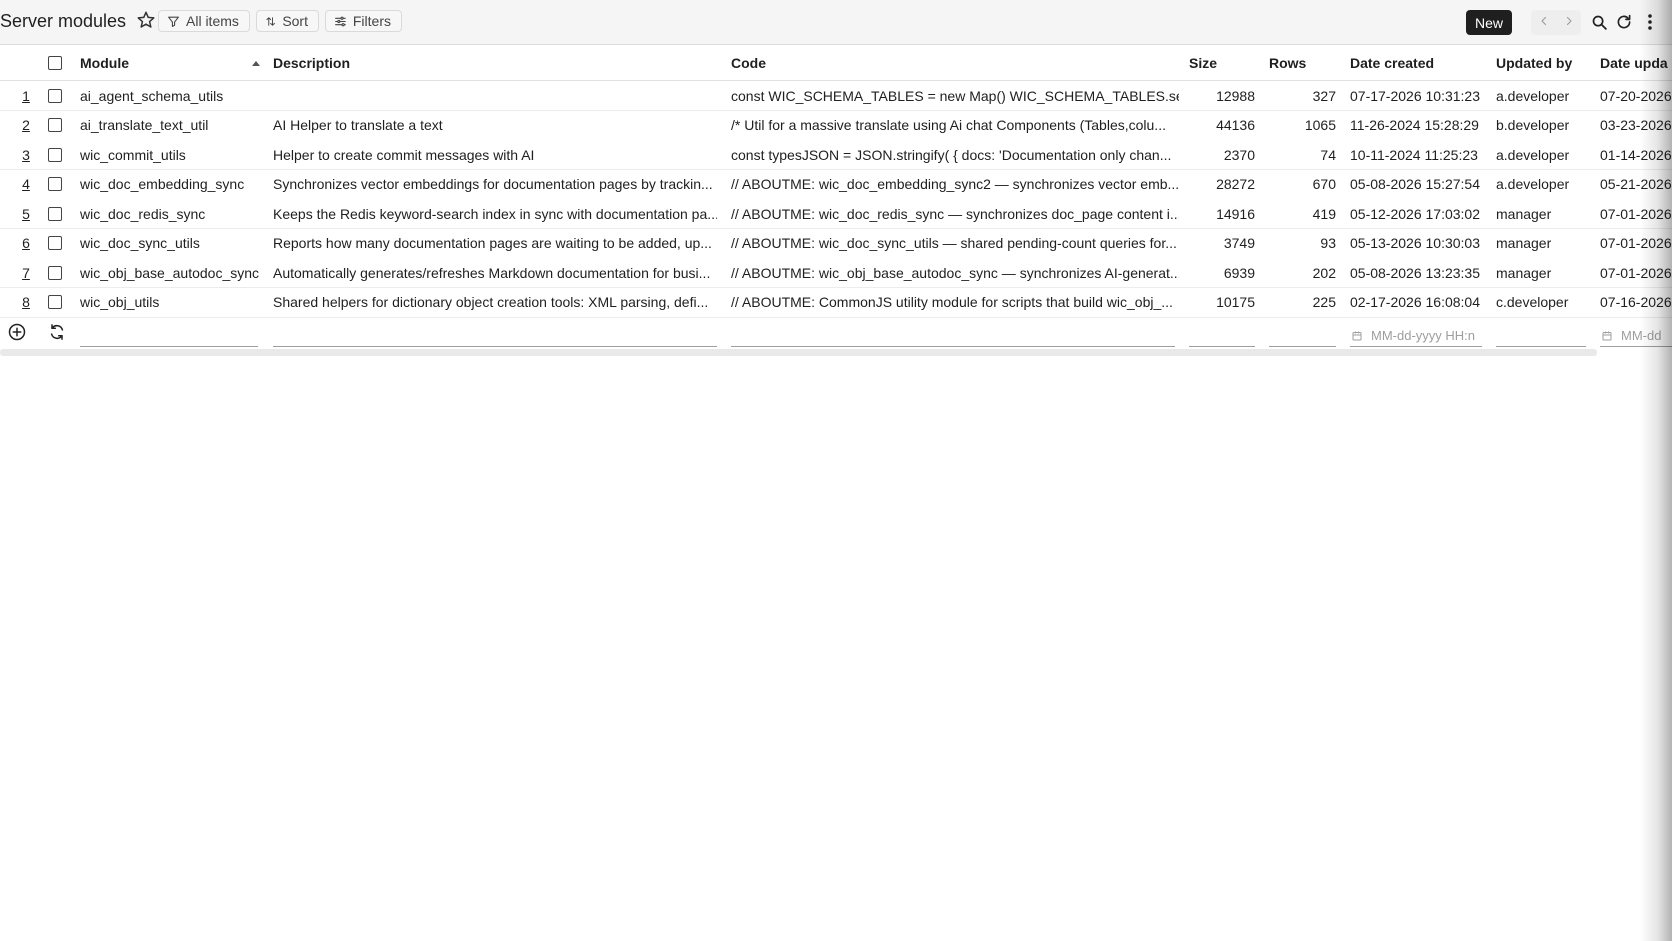 The width and height of the screenshot is (1672, 941). What do you see at coordinates (170, 272) in the screenshot?
I see `cell-module: wic_obj_base_autodoc_sync` at bounding box center [170, 272].